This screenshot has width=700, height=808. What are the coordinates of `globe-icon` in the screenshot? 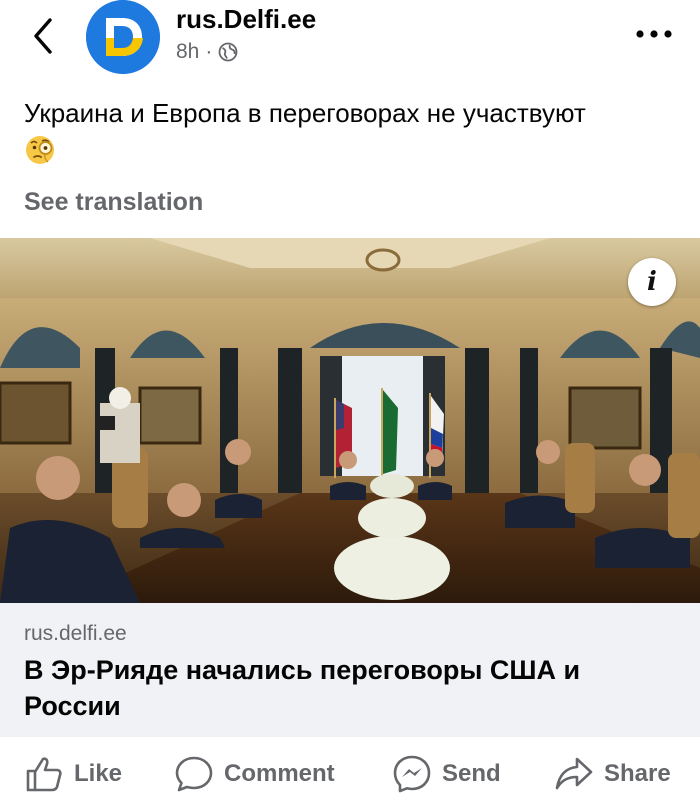 It's located at (228, 52).